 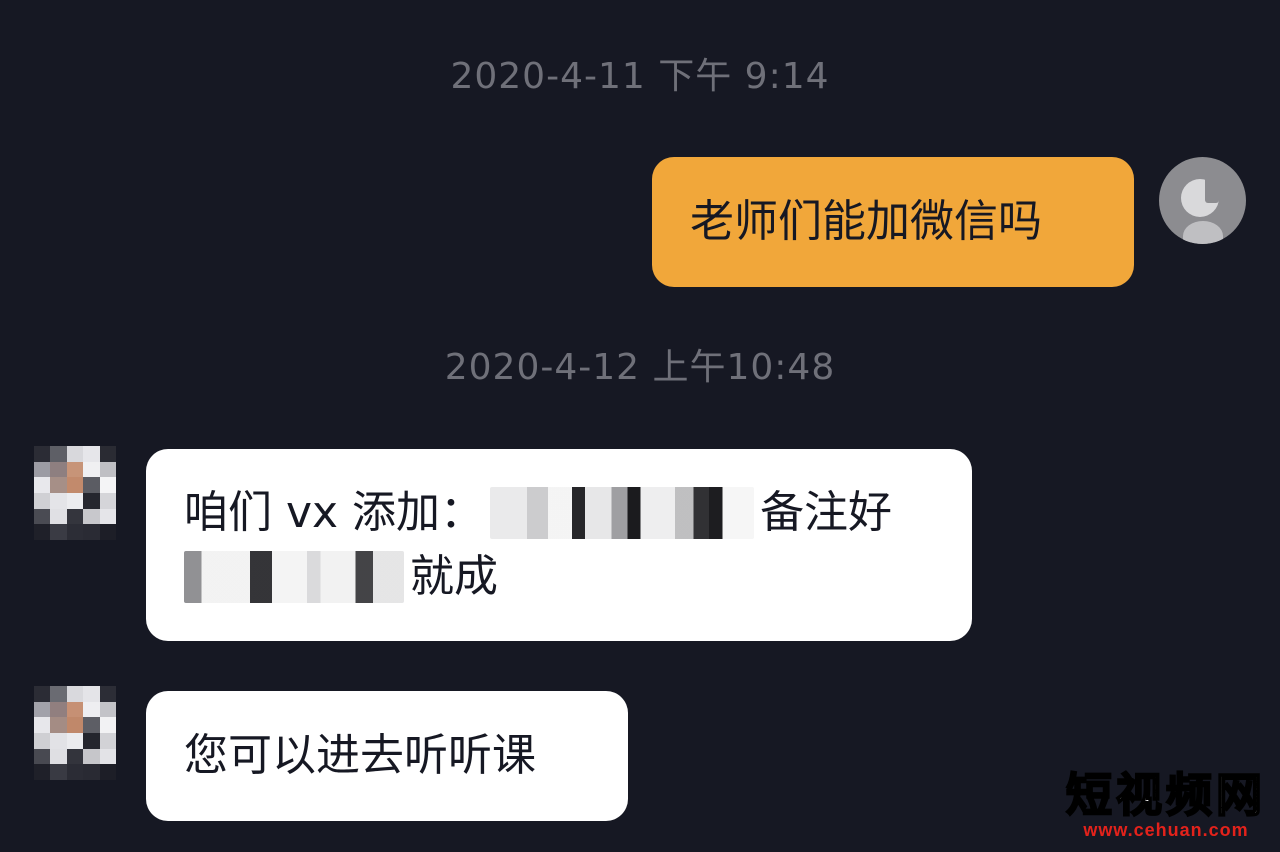 I want to click on message-text: 咱们 vx 添加：, so click(x=334, y=512).